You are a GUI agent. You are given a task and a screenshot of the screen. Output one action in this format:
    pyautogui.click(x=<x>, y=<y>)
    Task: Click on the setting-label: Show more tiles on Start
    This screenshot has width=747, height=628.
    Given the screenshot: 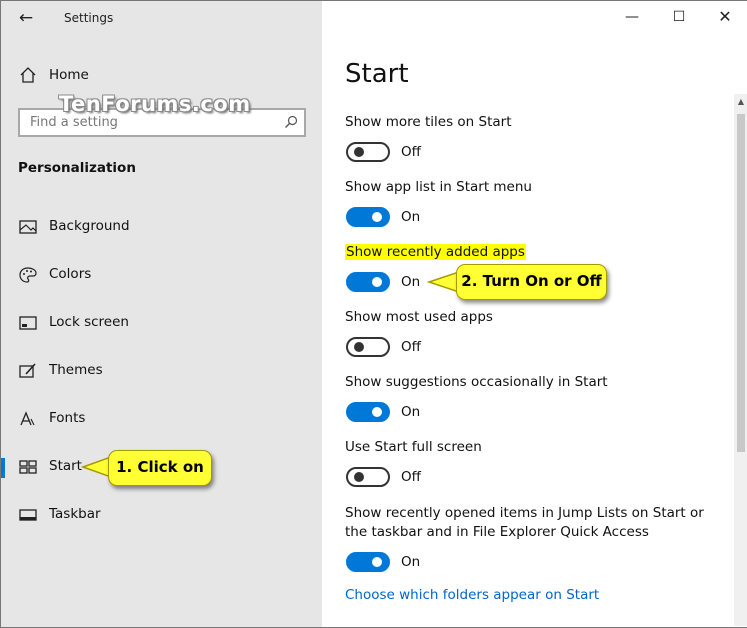 What is the action you would take?
    pyautogui.click(x=428, y=122)
    